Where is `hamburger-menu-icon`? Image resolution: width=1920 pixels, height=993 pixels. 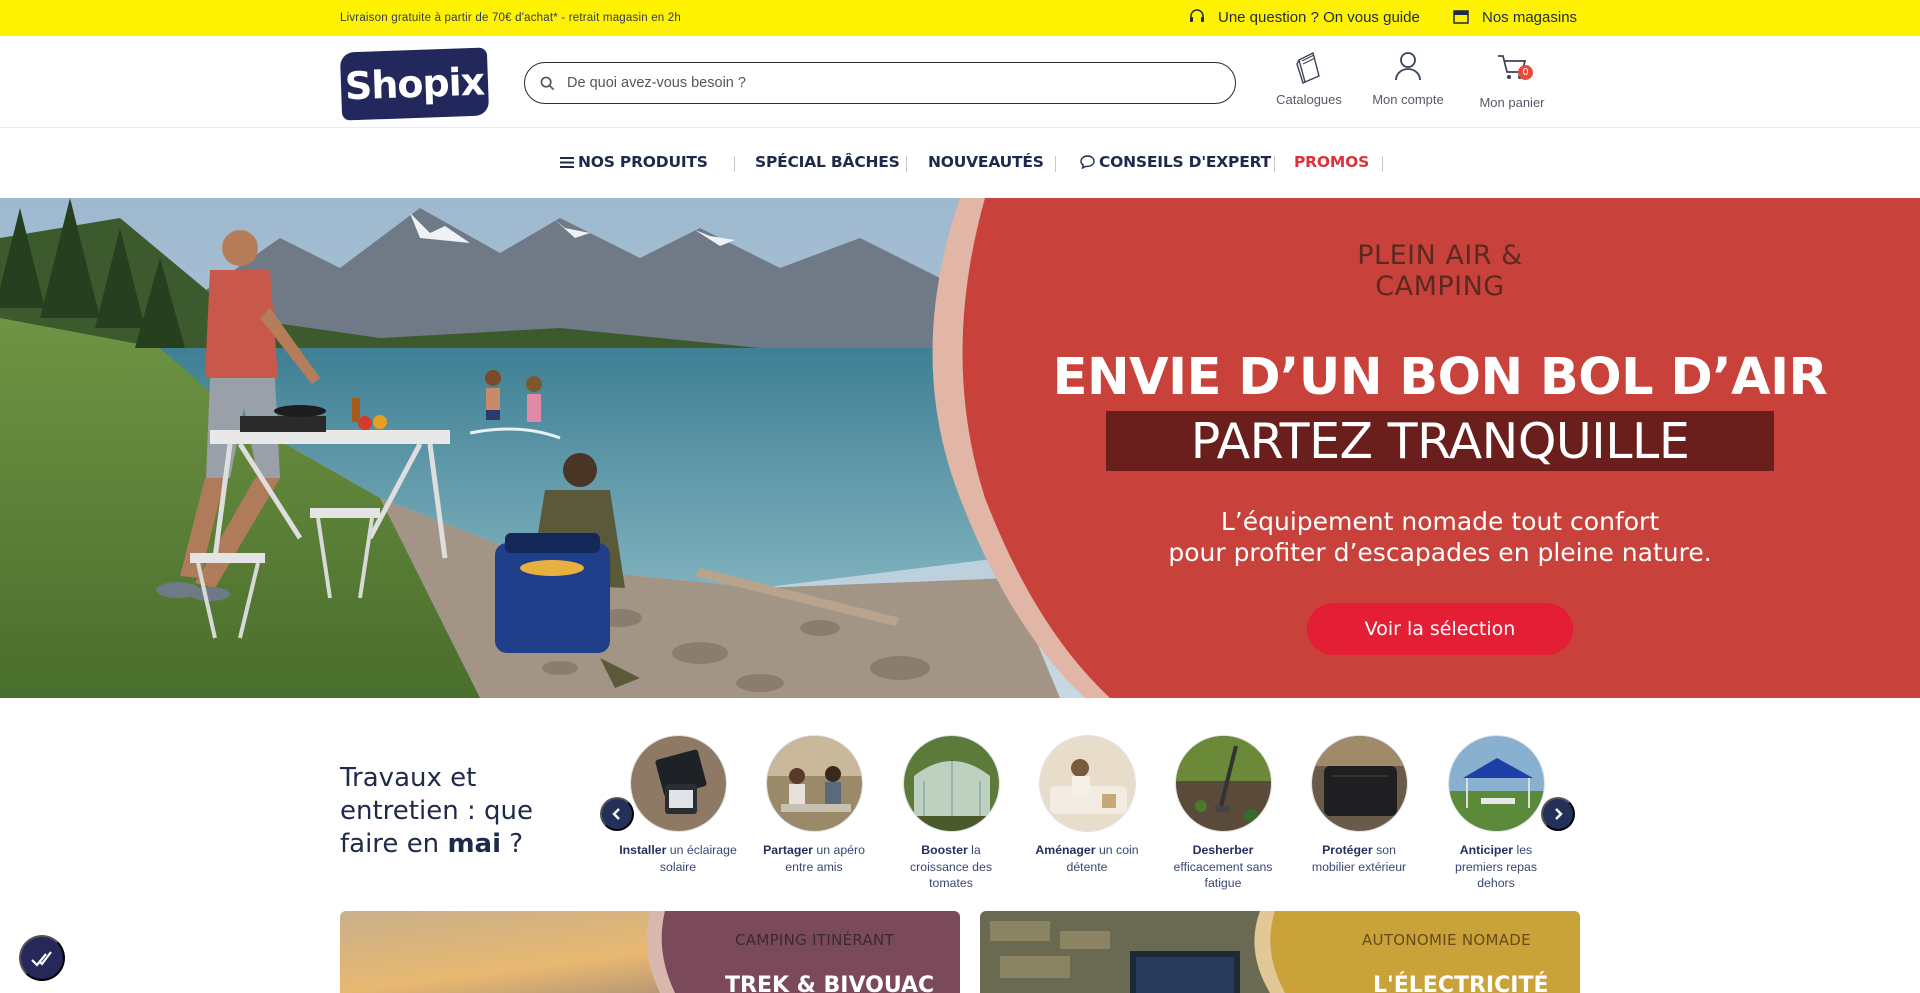
hamburger-menu-icon is located at coordinates (567, 162).